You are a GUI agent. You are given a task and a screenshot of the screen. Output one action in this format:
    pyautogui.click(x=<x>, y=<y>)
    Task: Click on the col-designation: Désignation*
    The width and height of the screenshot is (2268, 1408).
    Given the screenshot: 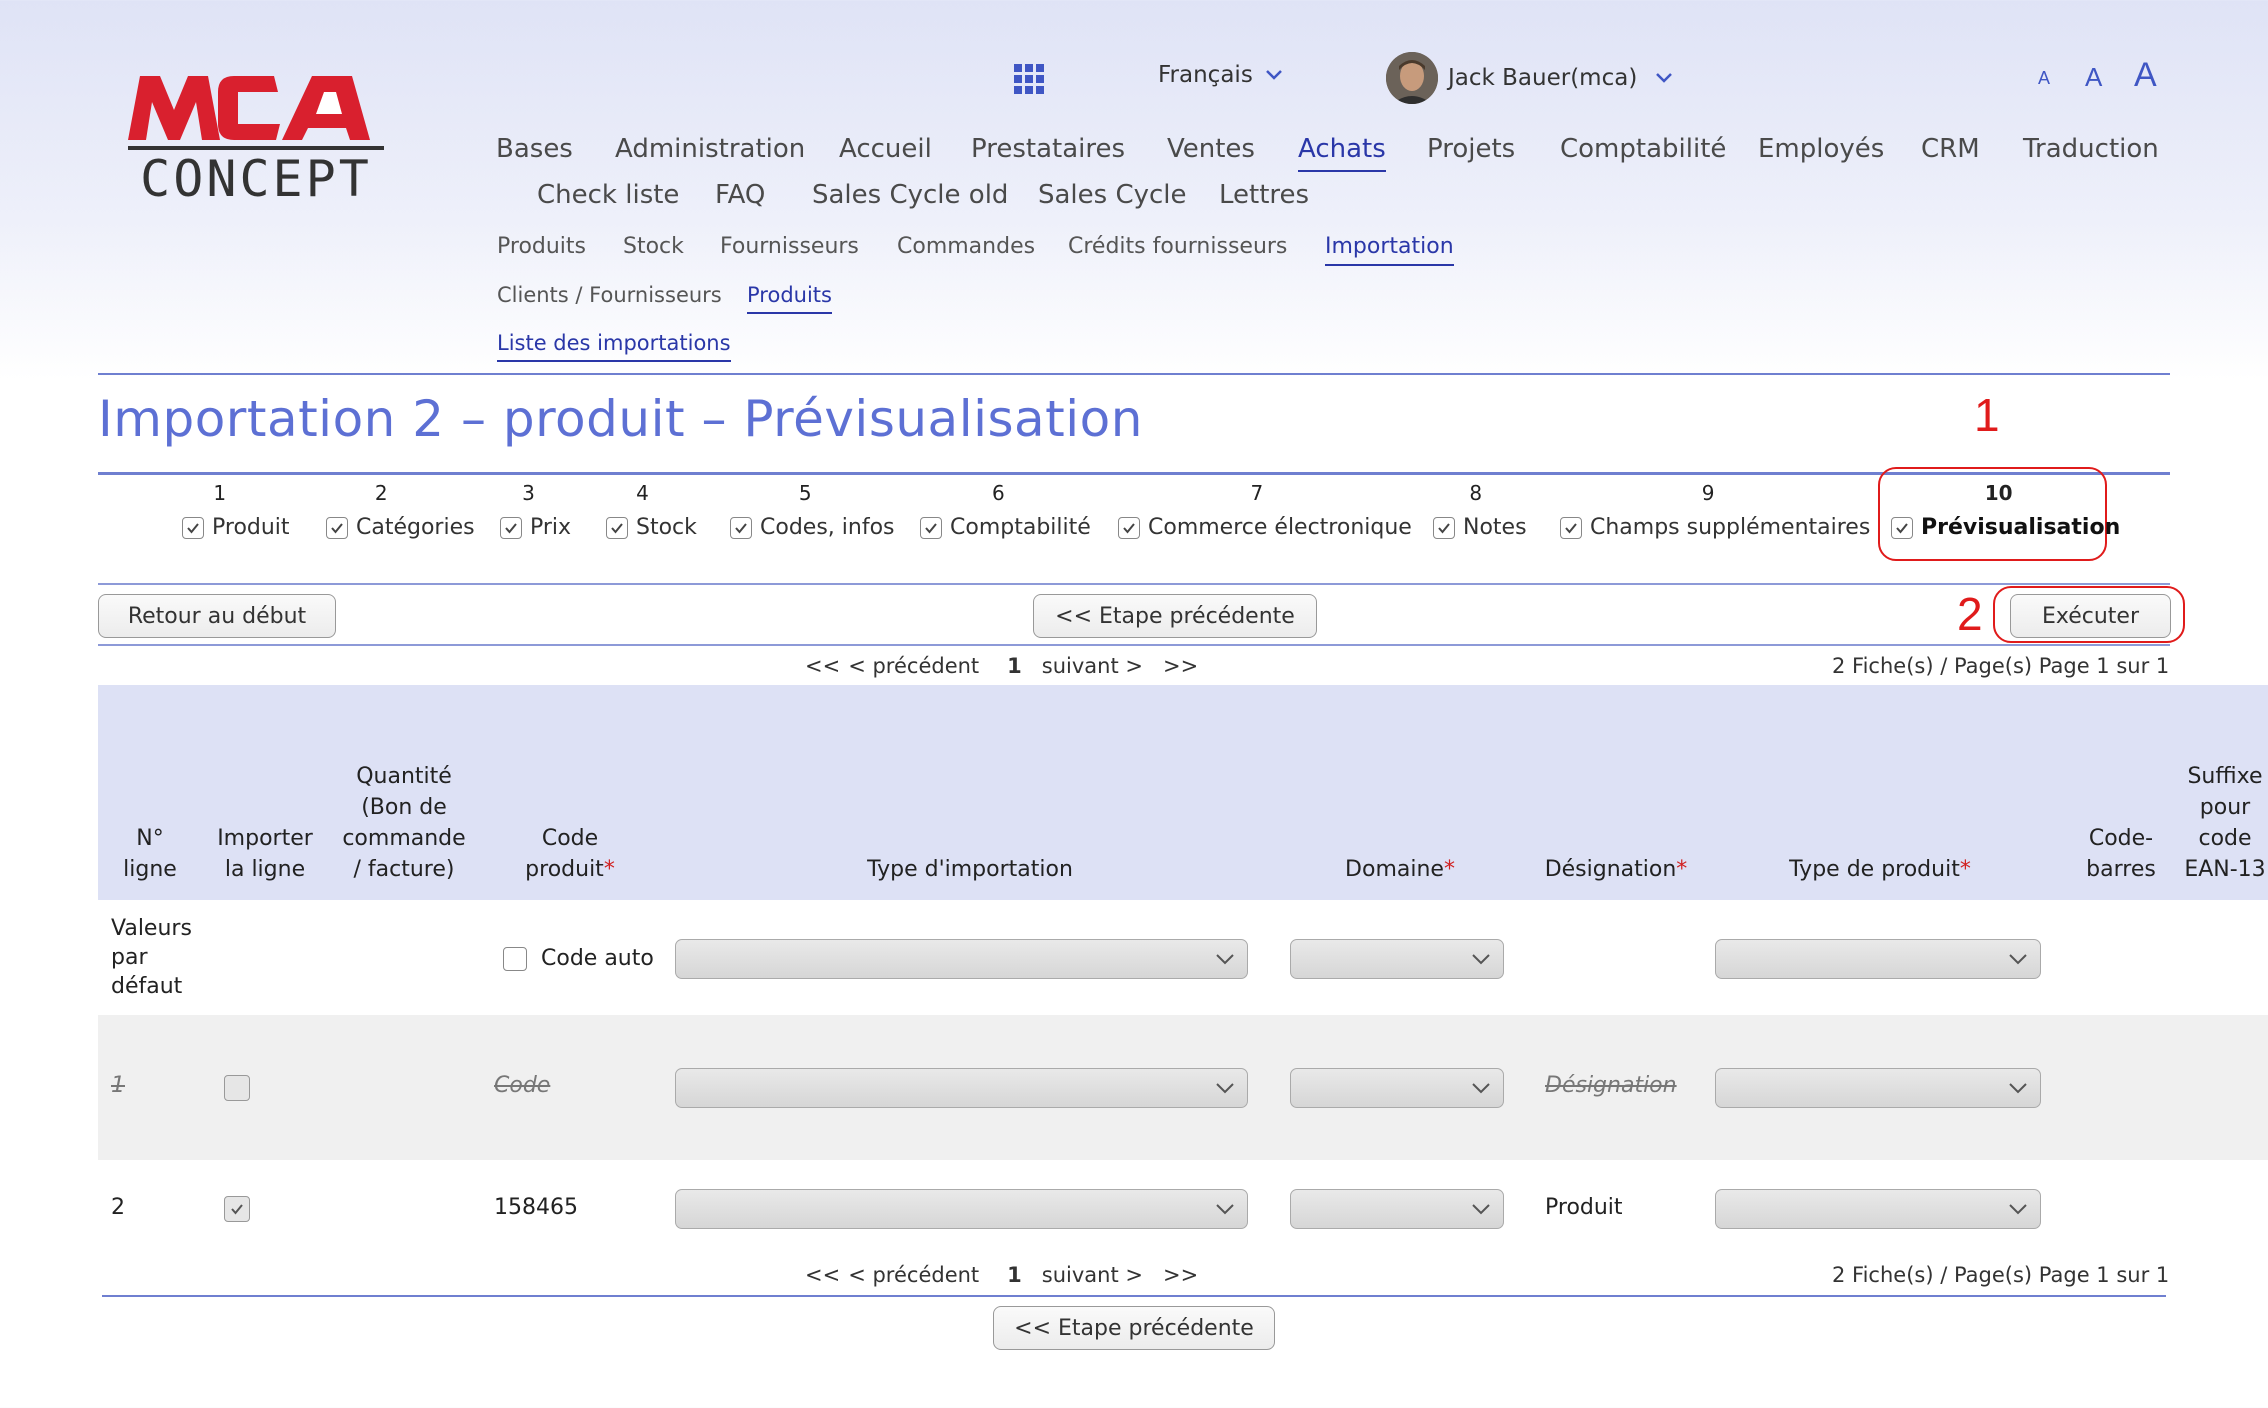 What is the action you would take?
    pyautogui.click(x=1616, y=869)
    